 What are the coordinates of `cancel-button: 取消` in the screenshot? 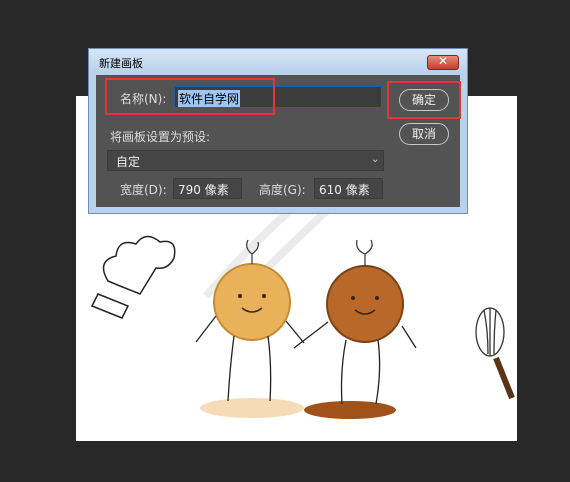 It's located at (424, 134).